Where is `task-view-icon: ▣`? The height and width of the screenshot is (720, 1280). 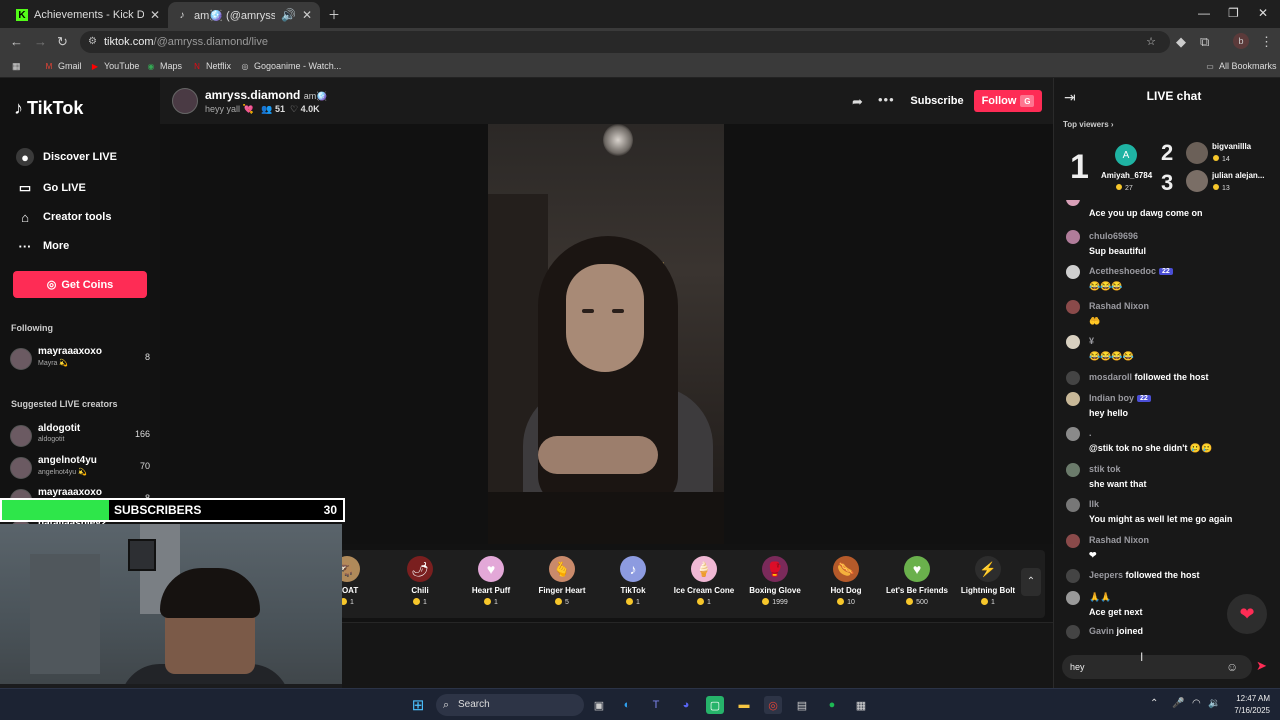 task-view-icon: ▣ is located at coordinates (599, 705).